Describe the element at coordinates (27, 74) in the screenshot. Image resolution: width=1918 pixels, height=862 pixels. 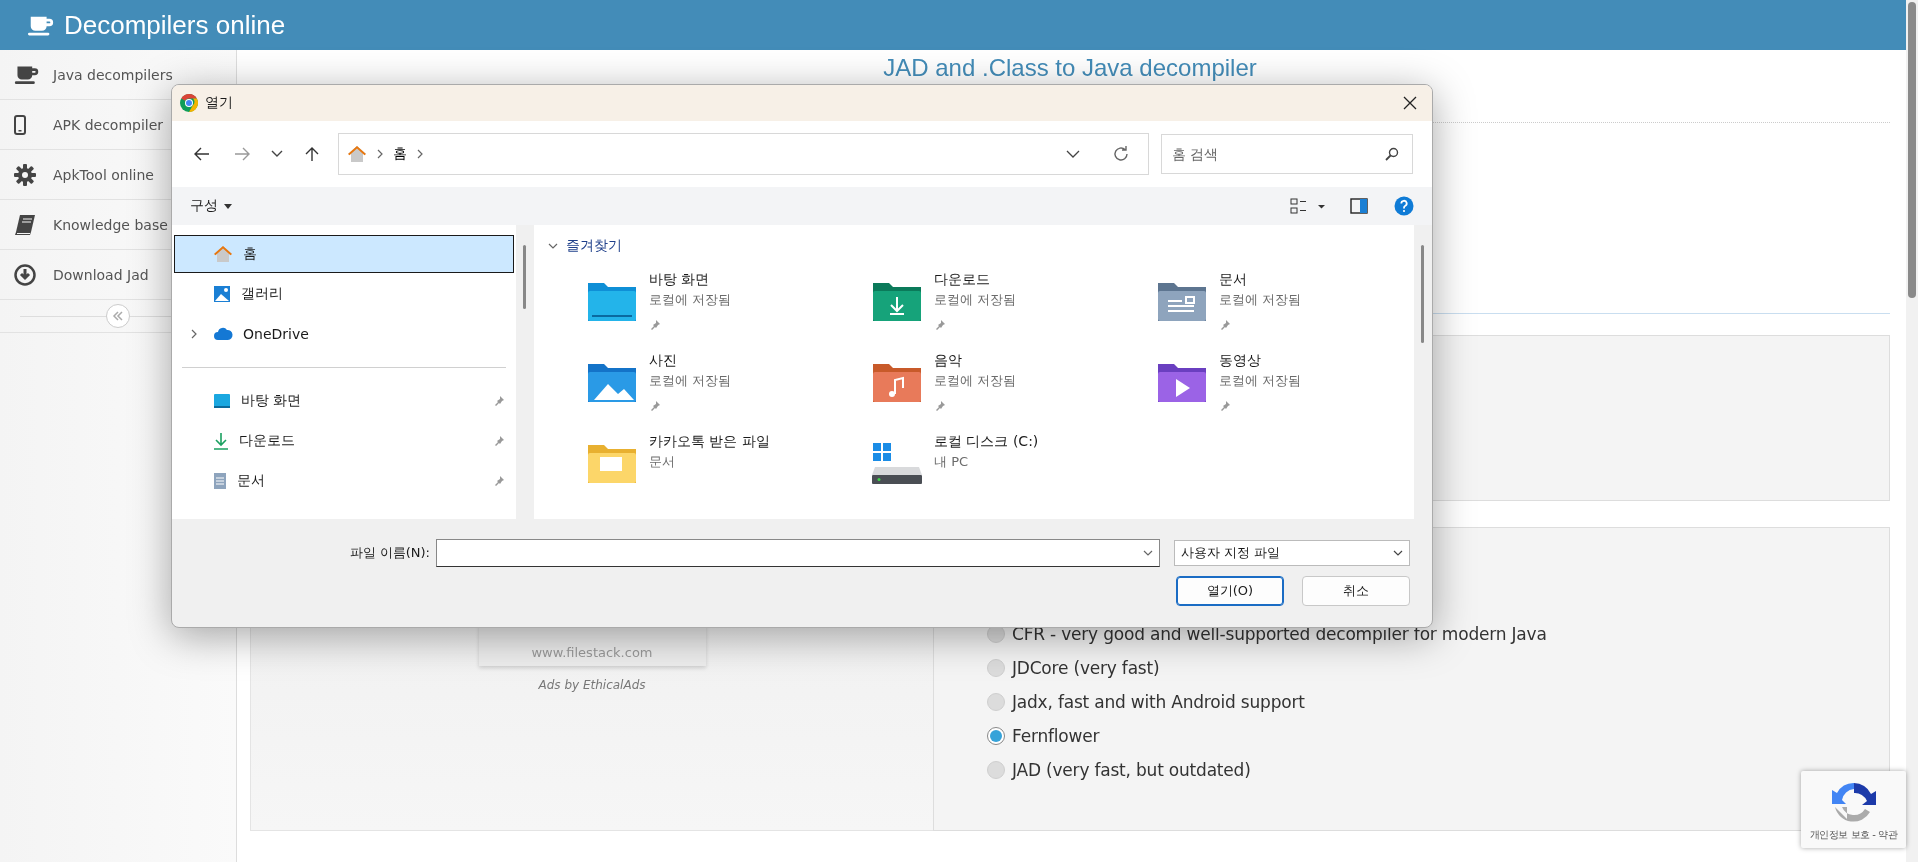
I see `cup-icon` at that location.